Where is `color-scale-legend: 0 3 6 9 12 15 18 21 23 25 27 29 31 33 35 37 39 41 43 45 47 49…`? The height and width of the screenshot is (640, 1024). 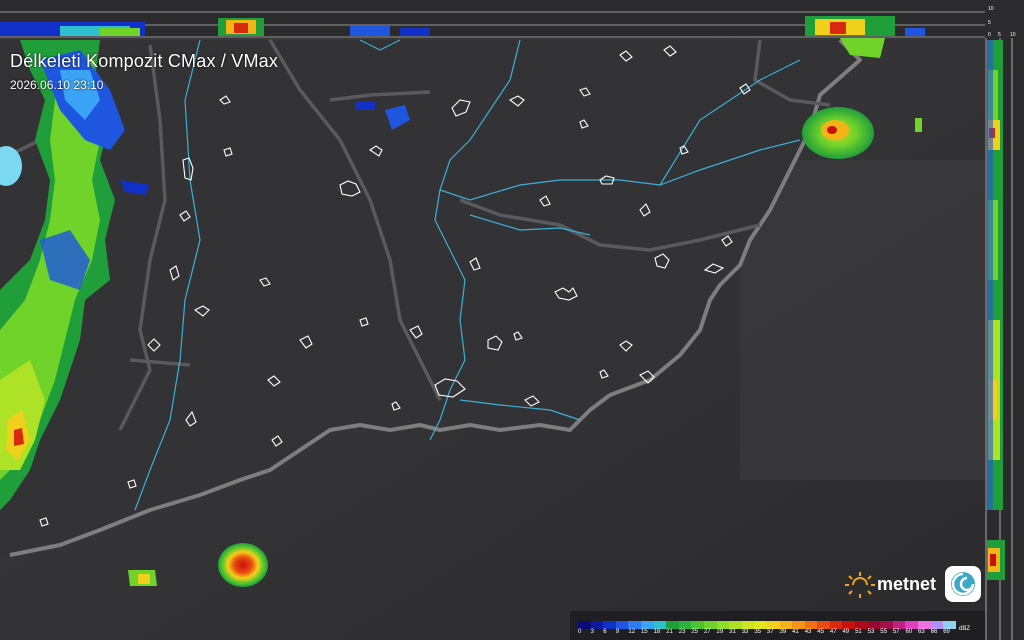 color-scale-legend: 0 3 6 9 12 15 18 21 23 25 27 29 31 33 35 37 39 41 43 45 47 49… is located at coordinates (777, 625).